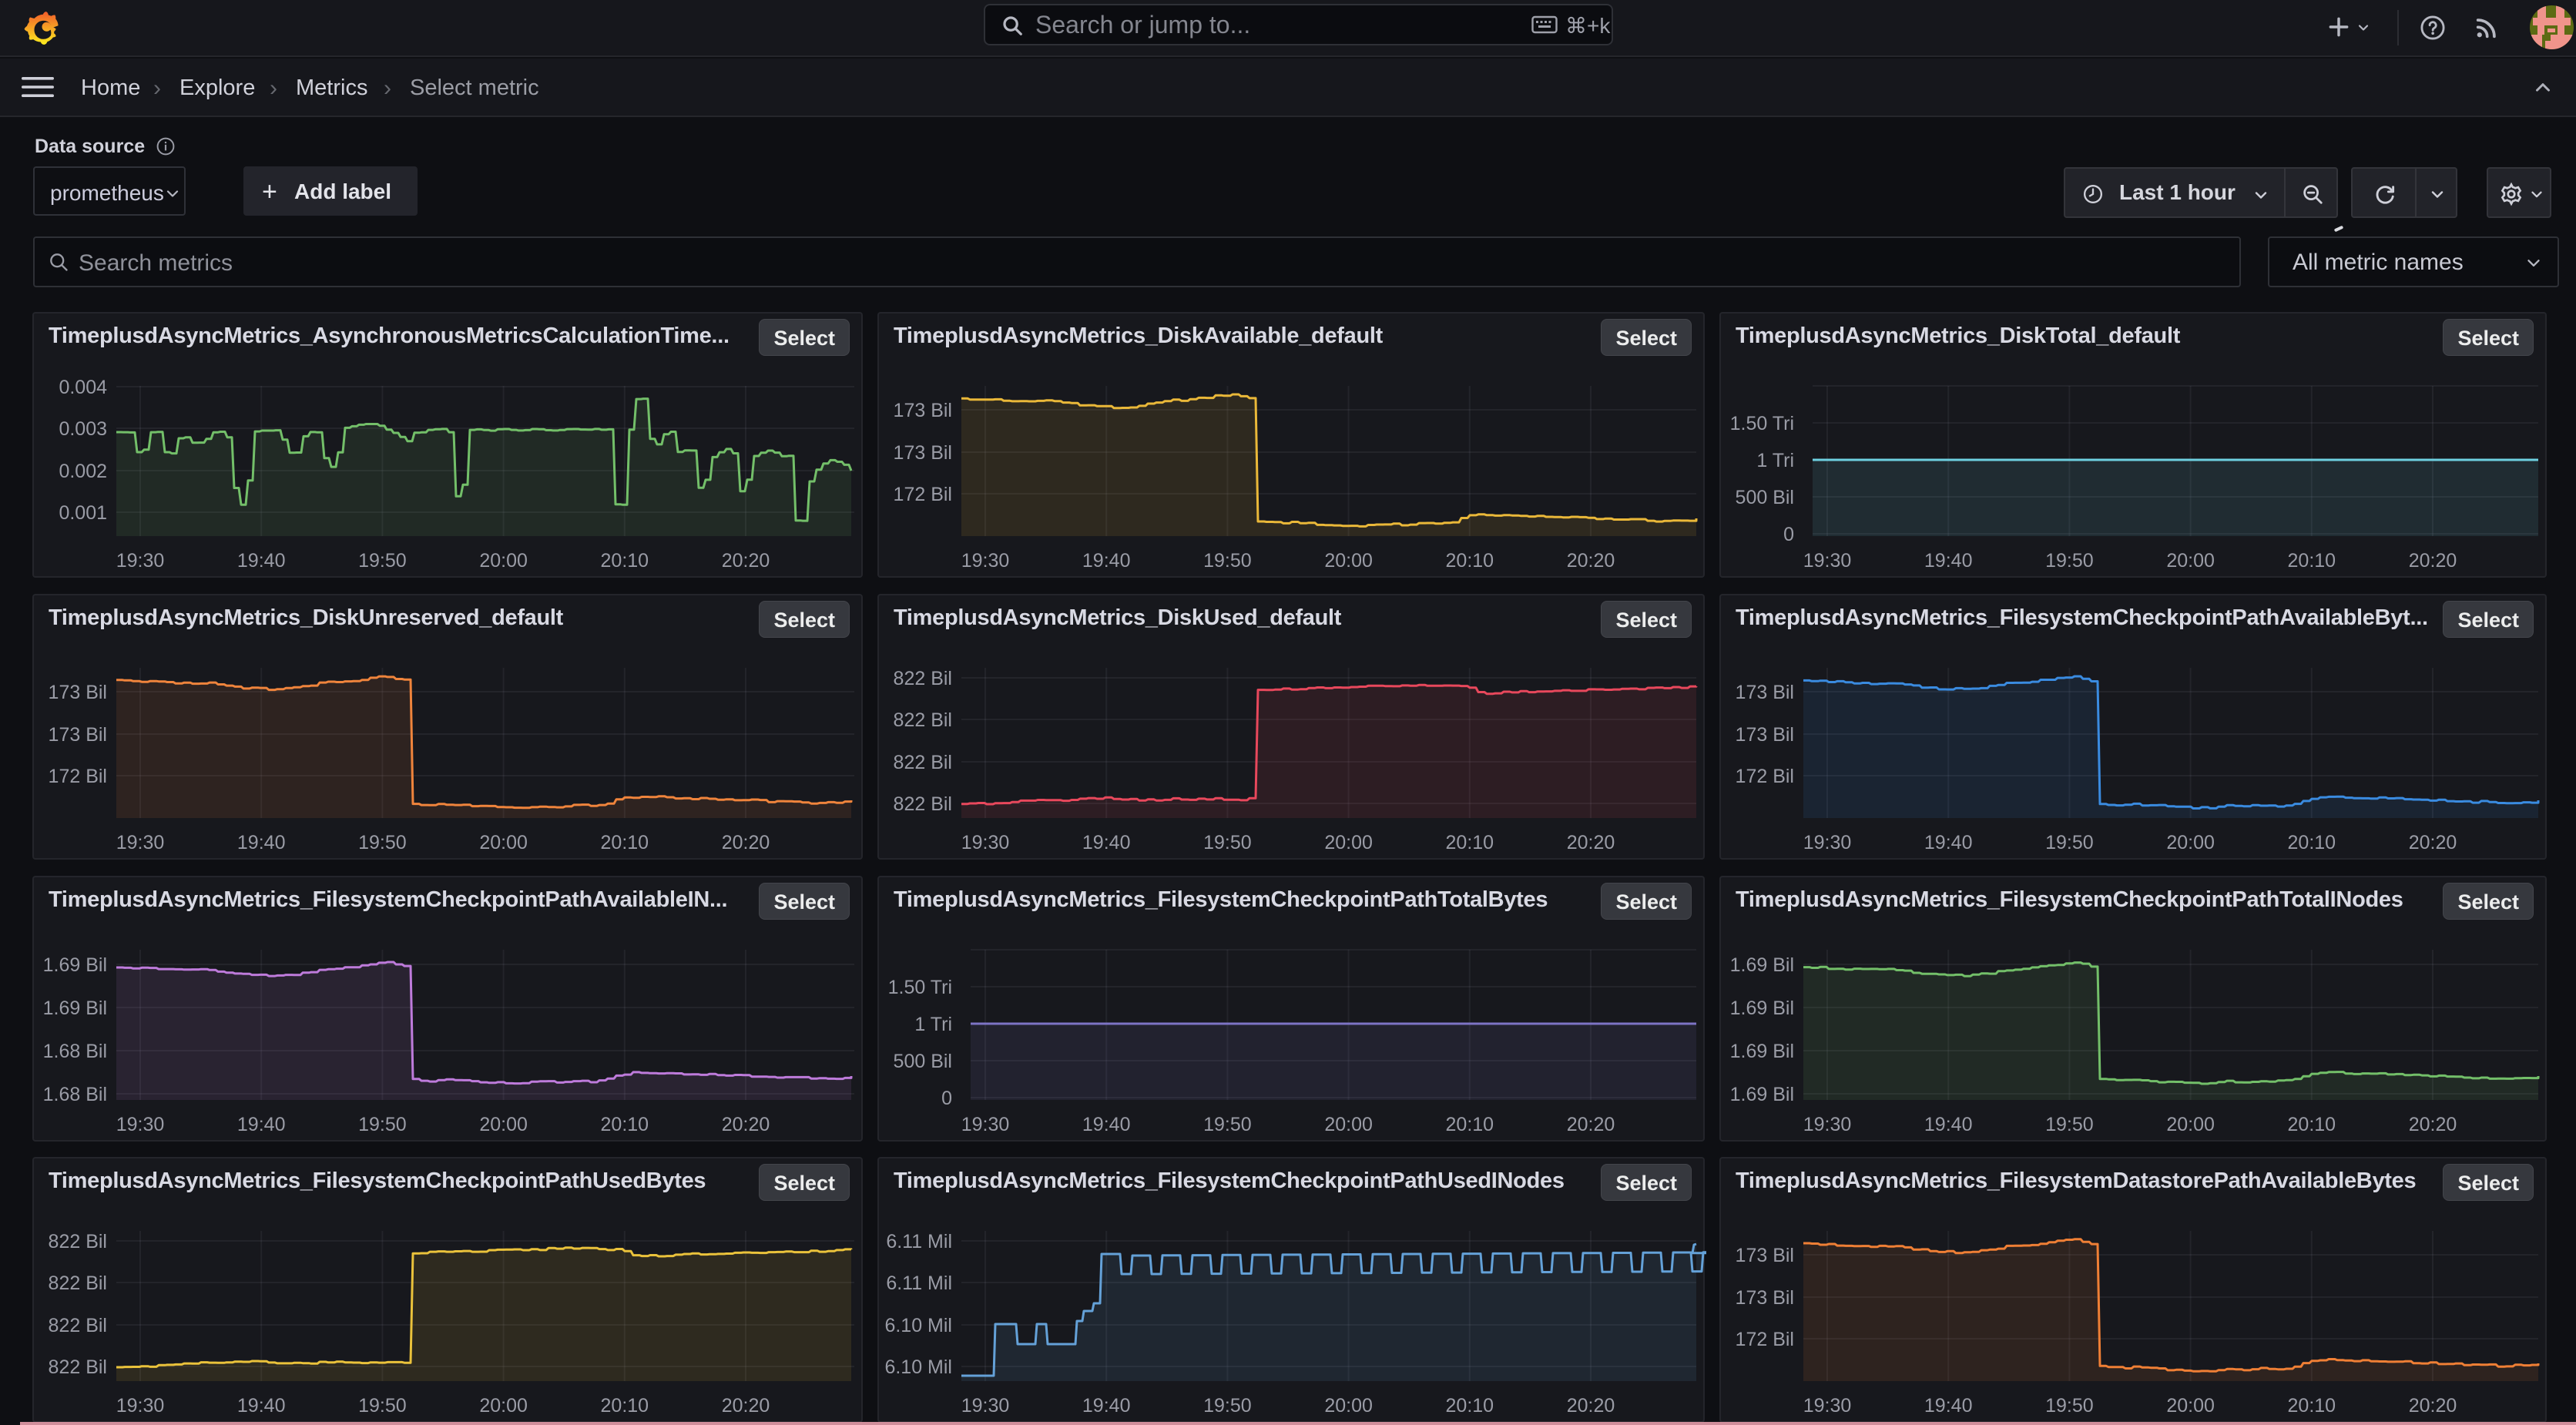 The width and height of the screenshot is (2576, 1425). What do you see at coordinates (83, 472) in the screenshot?
I see `svg-text: 0.002` at bounding box center [83, 472].